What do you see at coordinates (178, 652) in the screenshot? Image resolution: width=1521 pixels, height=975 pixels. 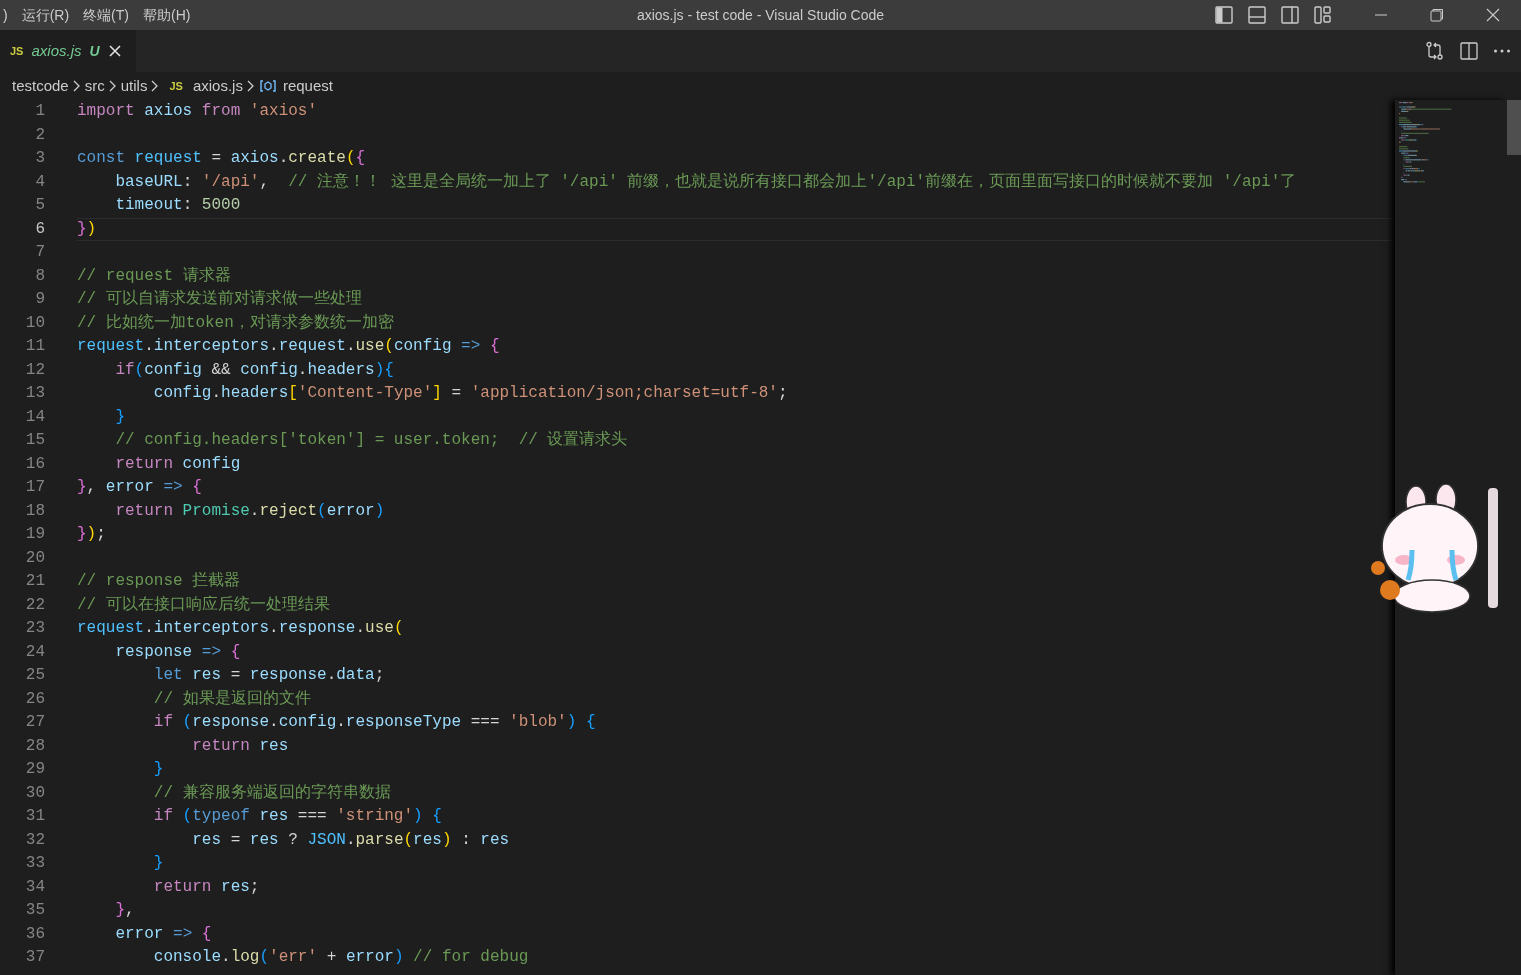 I see `code-line: response => {` at bounding box center [178, 652].